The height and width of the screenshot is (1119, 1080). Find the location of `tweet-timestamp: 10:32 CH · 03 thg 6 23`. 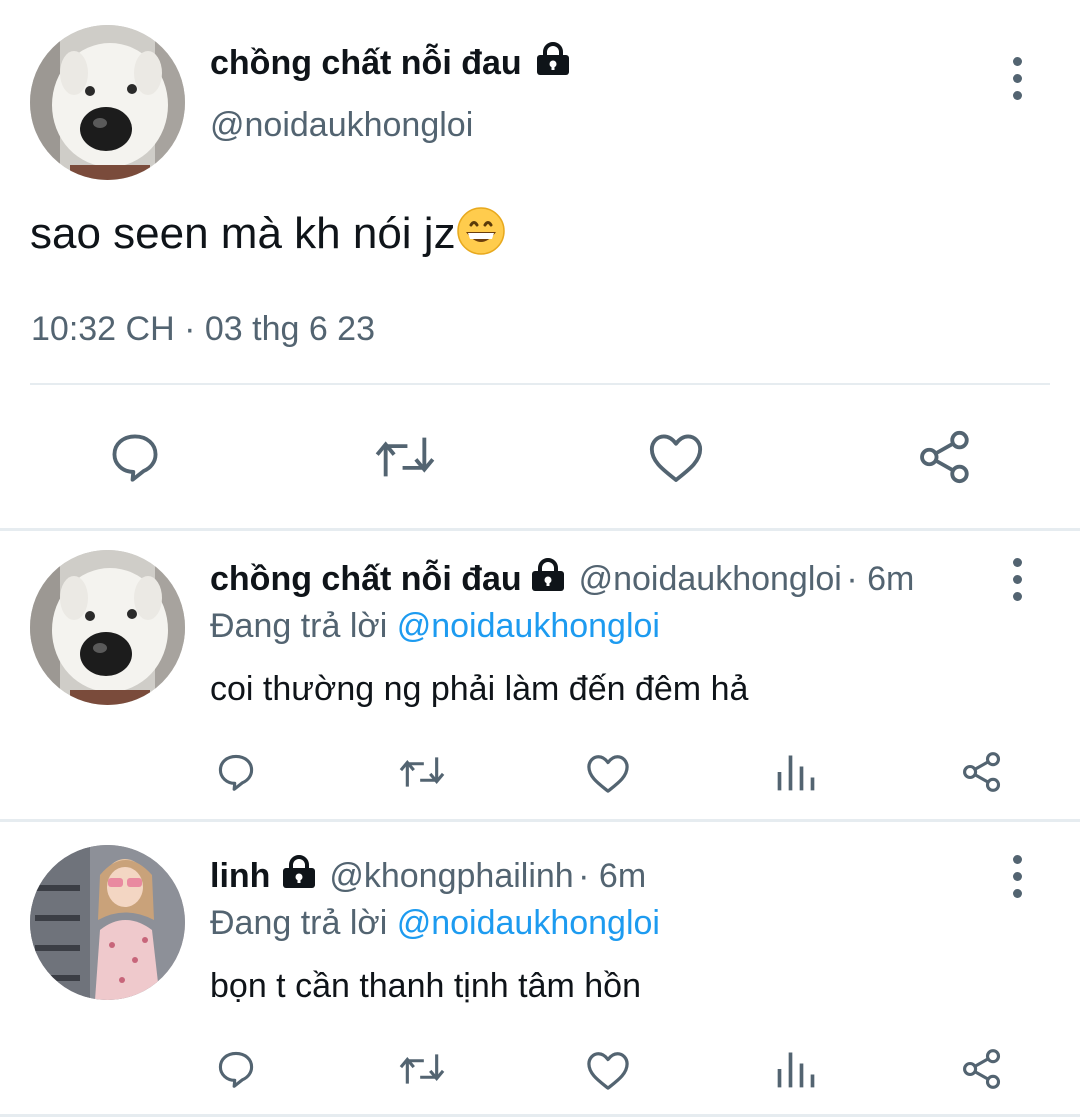

tweet-timestamp: 10:32 CH · 03 thg 6 23 is located at coordinates (203, 329).